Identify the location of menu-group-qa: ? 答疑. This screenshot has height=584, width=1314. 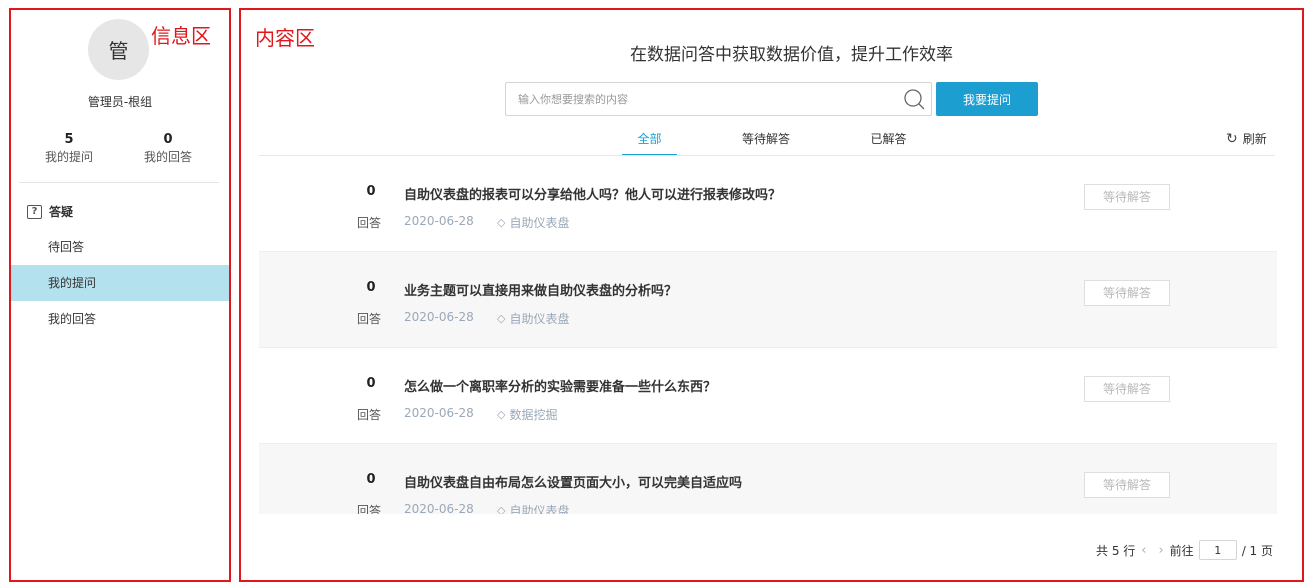
(50, 211).